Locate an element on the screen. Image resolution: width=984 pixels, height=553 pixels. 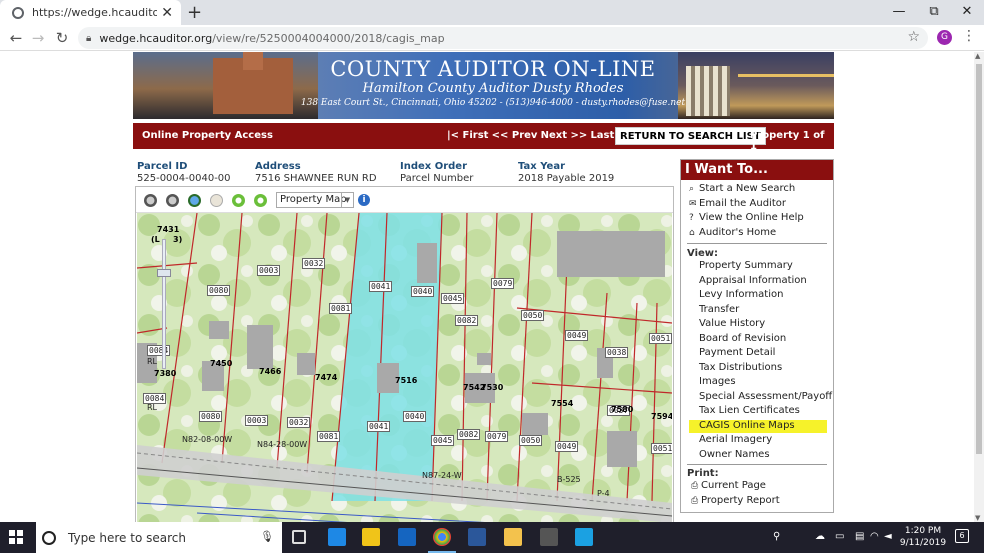
outlook-icon is located at coordinates (407, 537).